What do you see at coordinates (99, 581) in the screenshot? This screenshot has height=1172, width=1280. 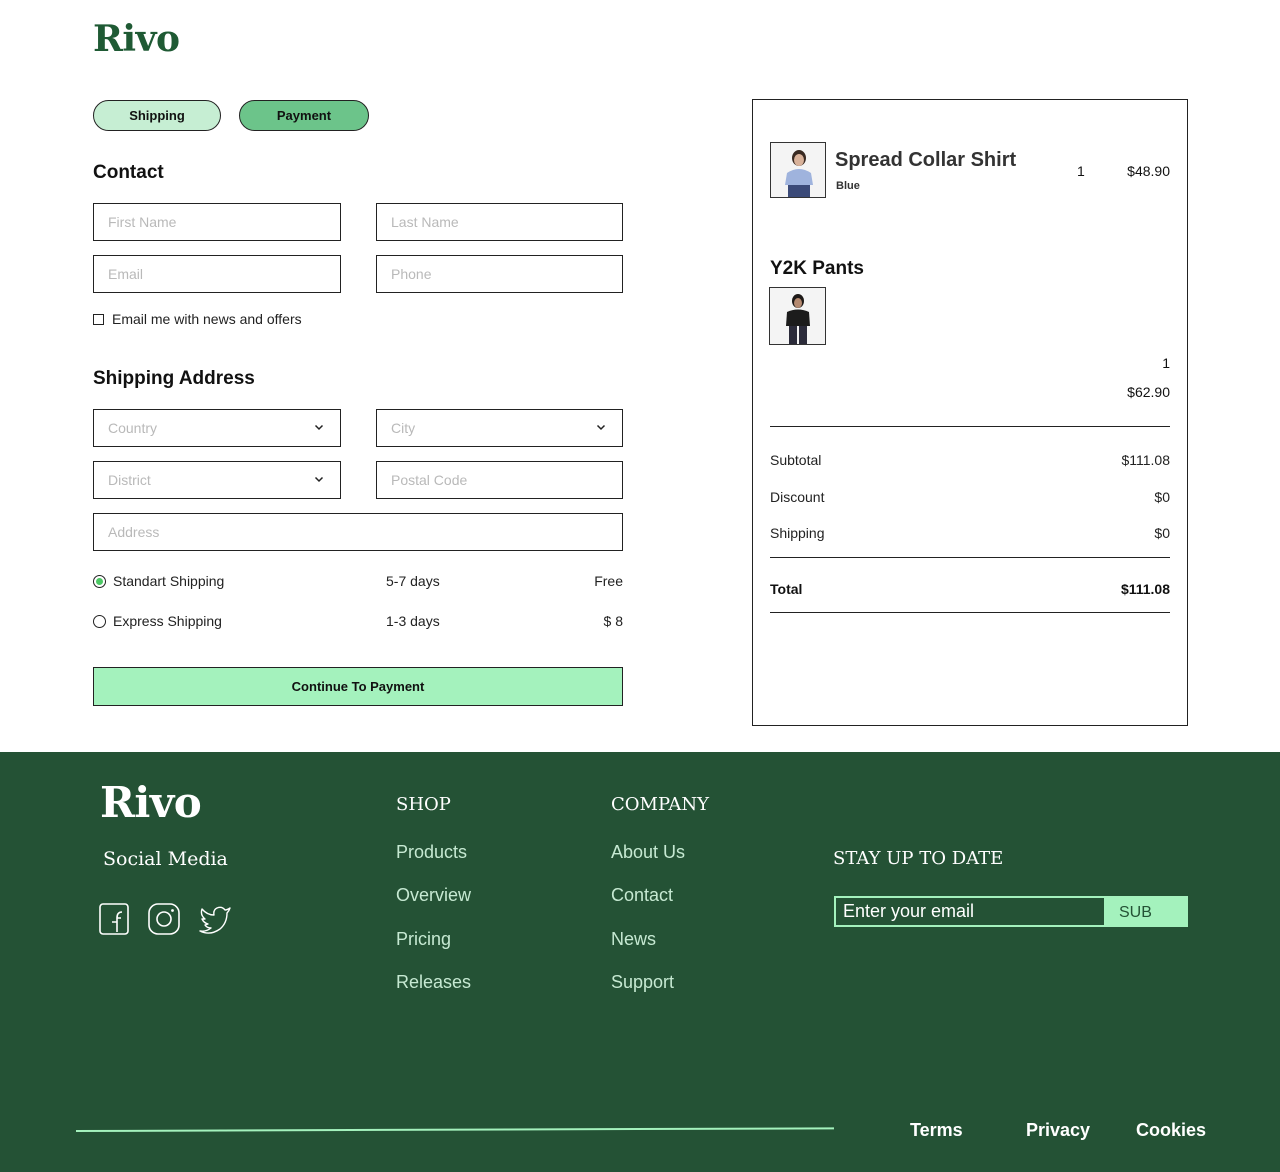 I see `standard-shipping-radio` at bounding box center [99, 581].